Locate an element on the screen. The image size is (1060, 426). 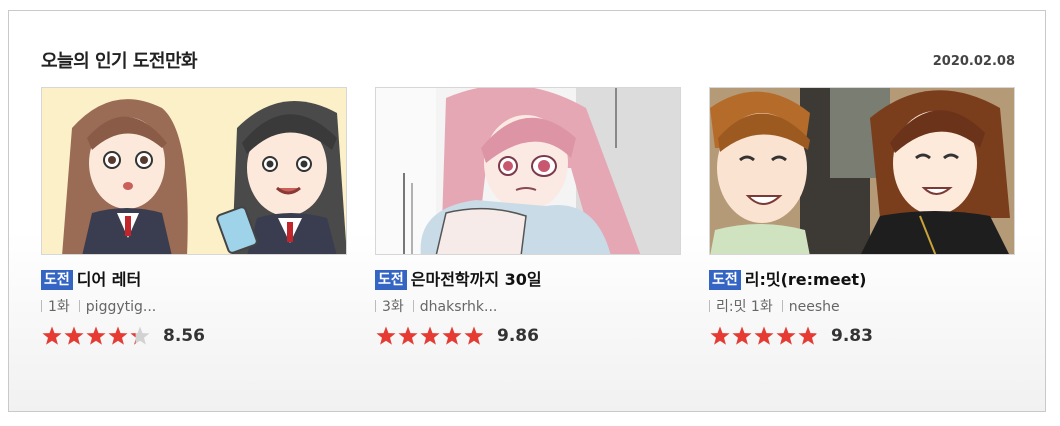
comic-rating-1: 8.56 is located at coordinates (194, 335).